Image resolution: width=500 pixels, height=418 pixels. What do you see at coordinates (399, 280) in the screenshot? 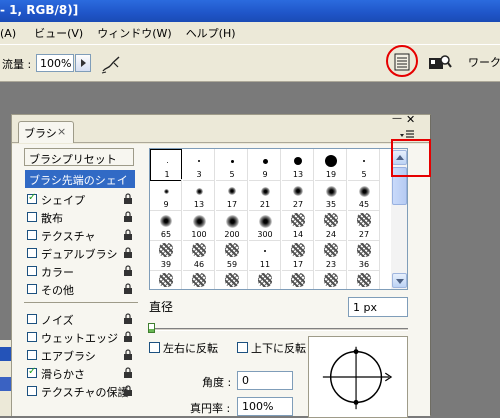
I see `scroll-down-icon` at bounding box center [399, 280].